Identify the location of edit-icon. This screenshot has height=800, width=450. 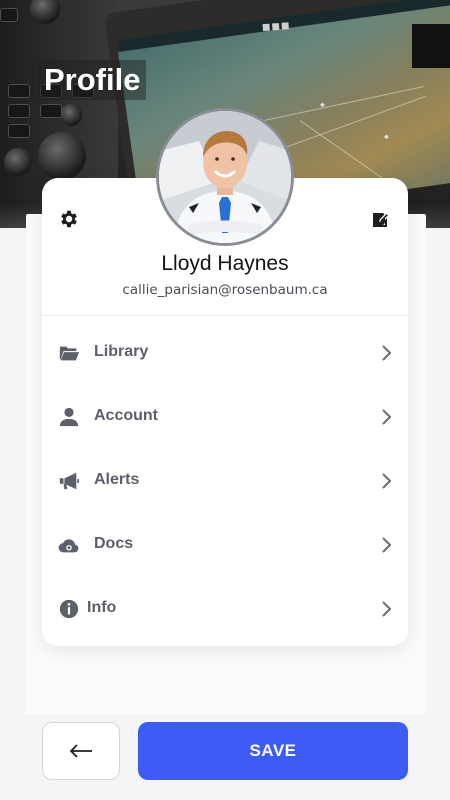
(380, 220).